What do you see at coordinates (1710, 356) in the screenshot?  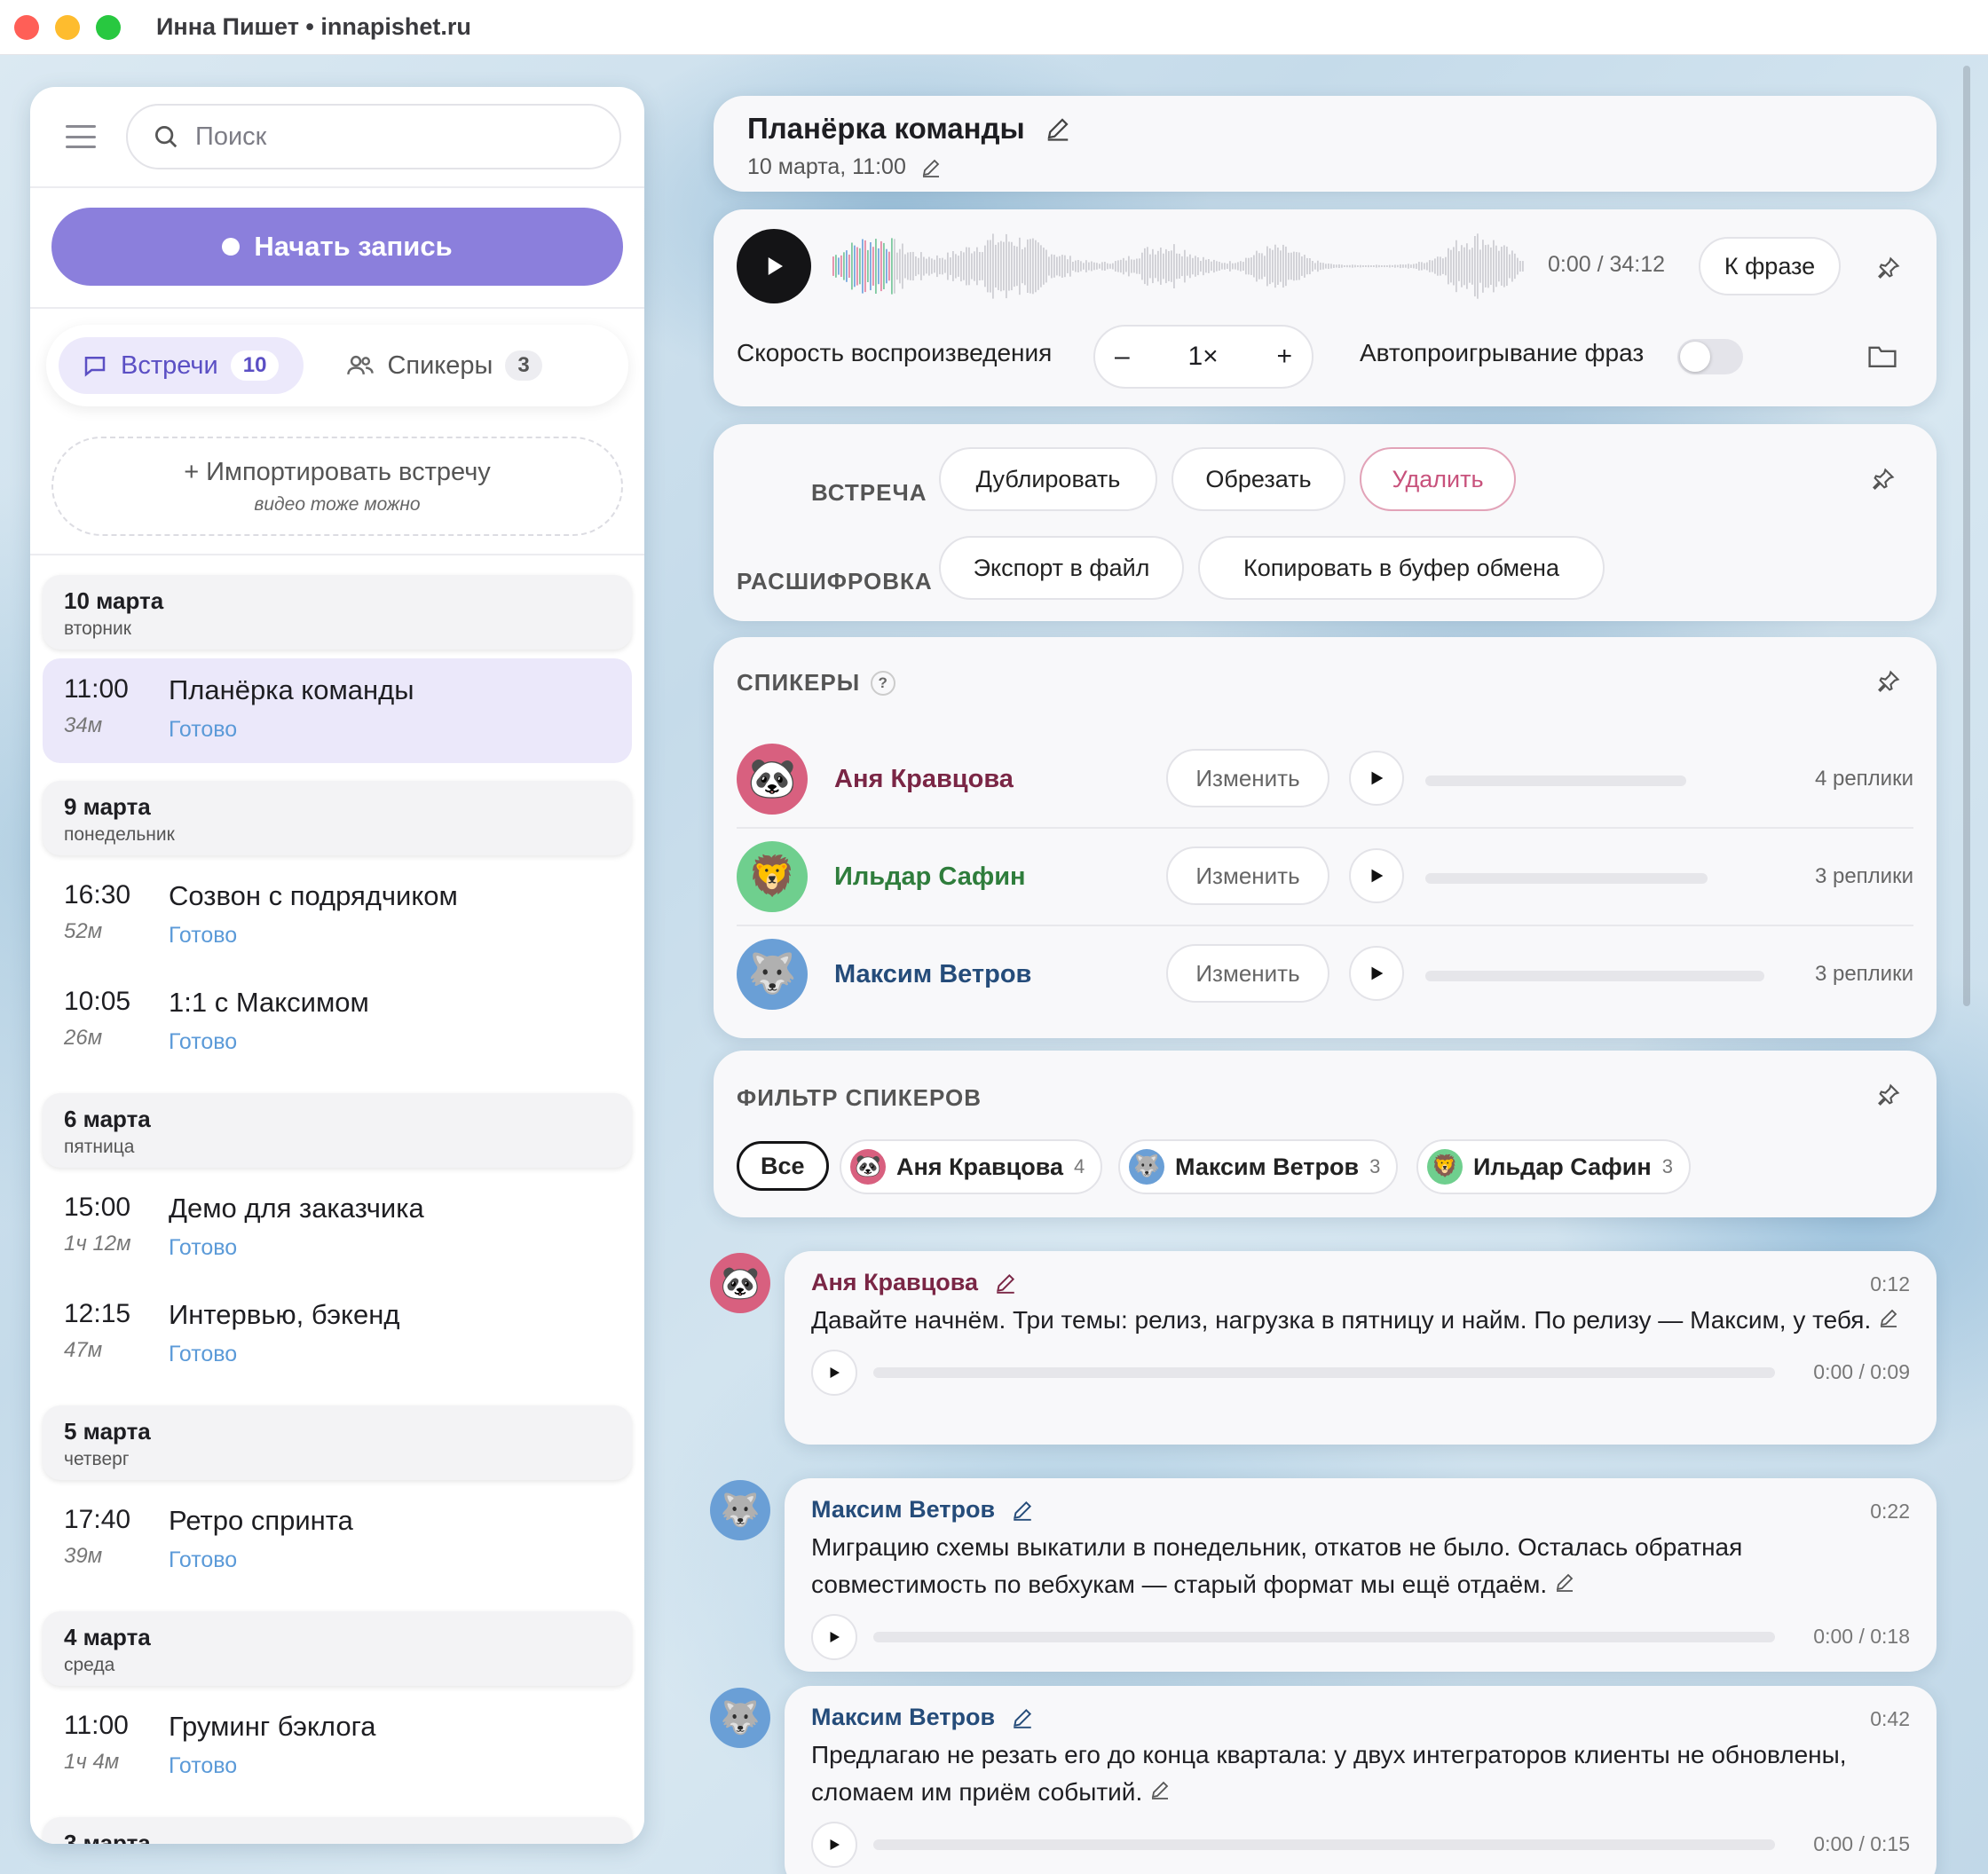 I see `autoplay-toggle` at bounding box center [1710, 356].